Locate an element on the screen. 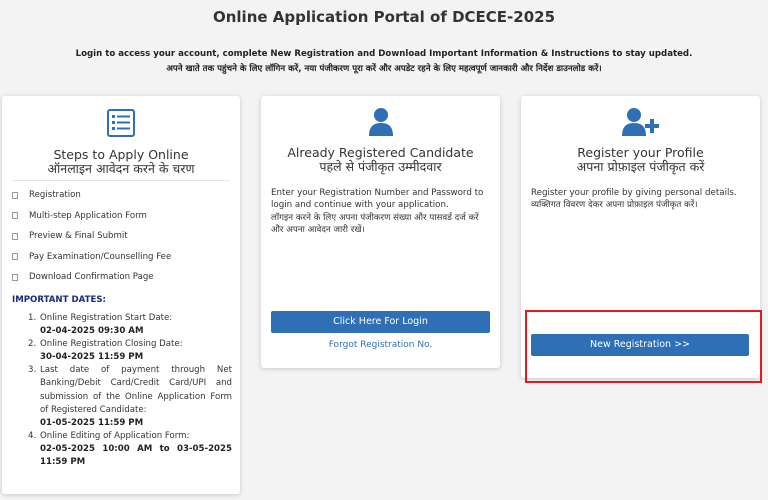  date-value: 02-04-2025 09:30 AM is located at coordinates (92, 331).